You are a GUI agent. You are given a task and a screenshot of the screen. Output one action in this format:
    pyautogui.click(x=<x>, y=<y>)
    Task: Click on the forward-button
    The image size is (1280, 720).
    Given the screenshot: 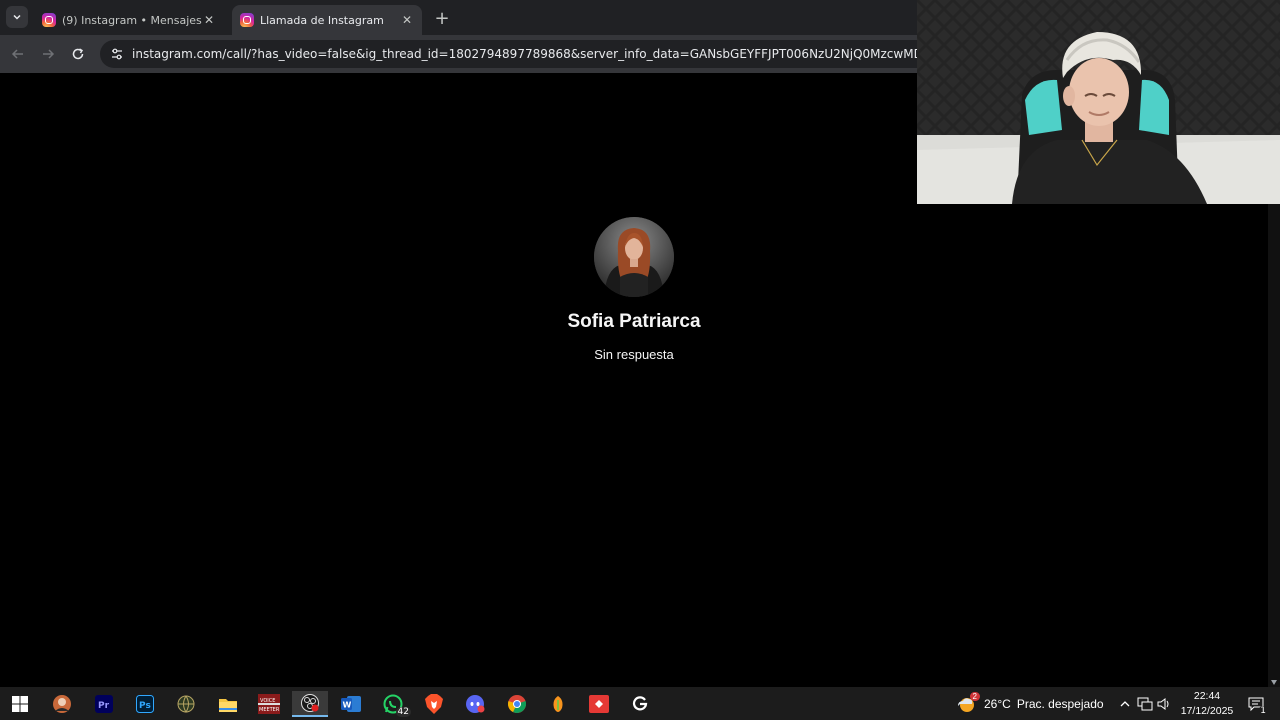 What is the action you would take?
    pyautogui.click(x=48, y=54)
    